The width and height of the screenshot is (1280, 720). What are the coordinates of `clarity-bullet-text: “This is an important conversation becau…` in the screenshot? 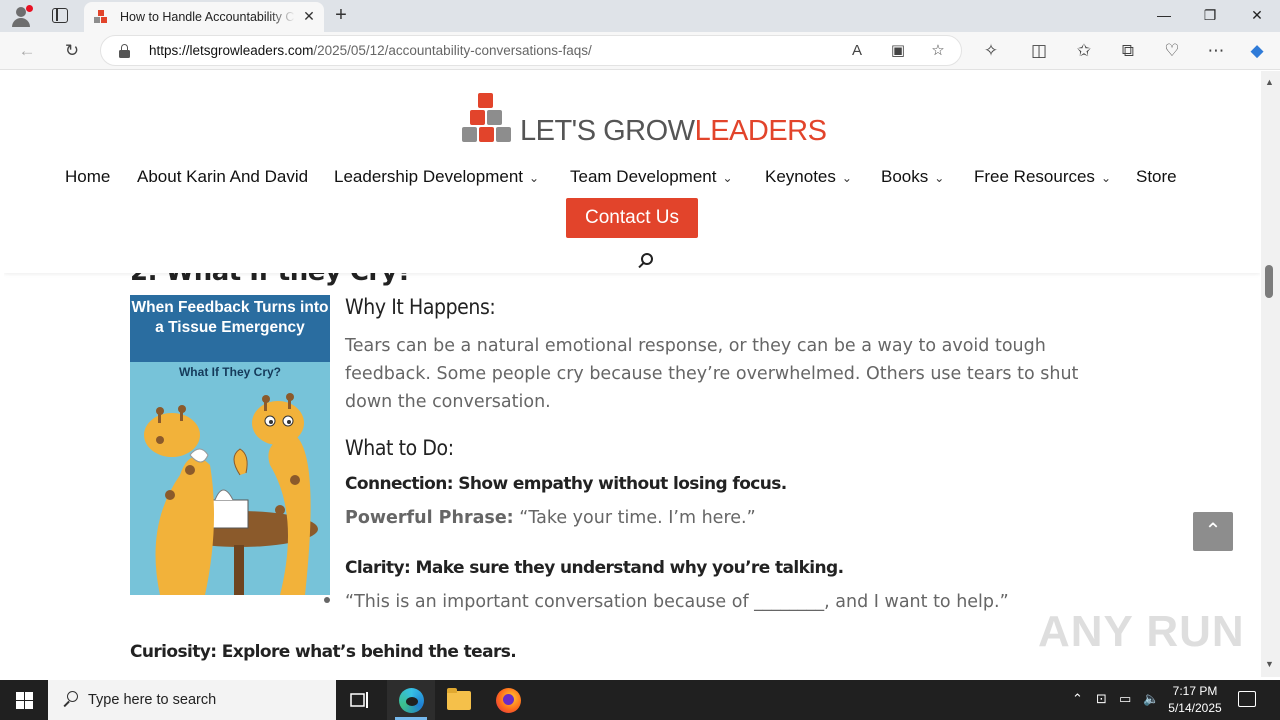 It's located at (677, 602).